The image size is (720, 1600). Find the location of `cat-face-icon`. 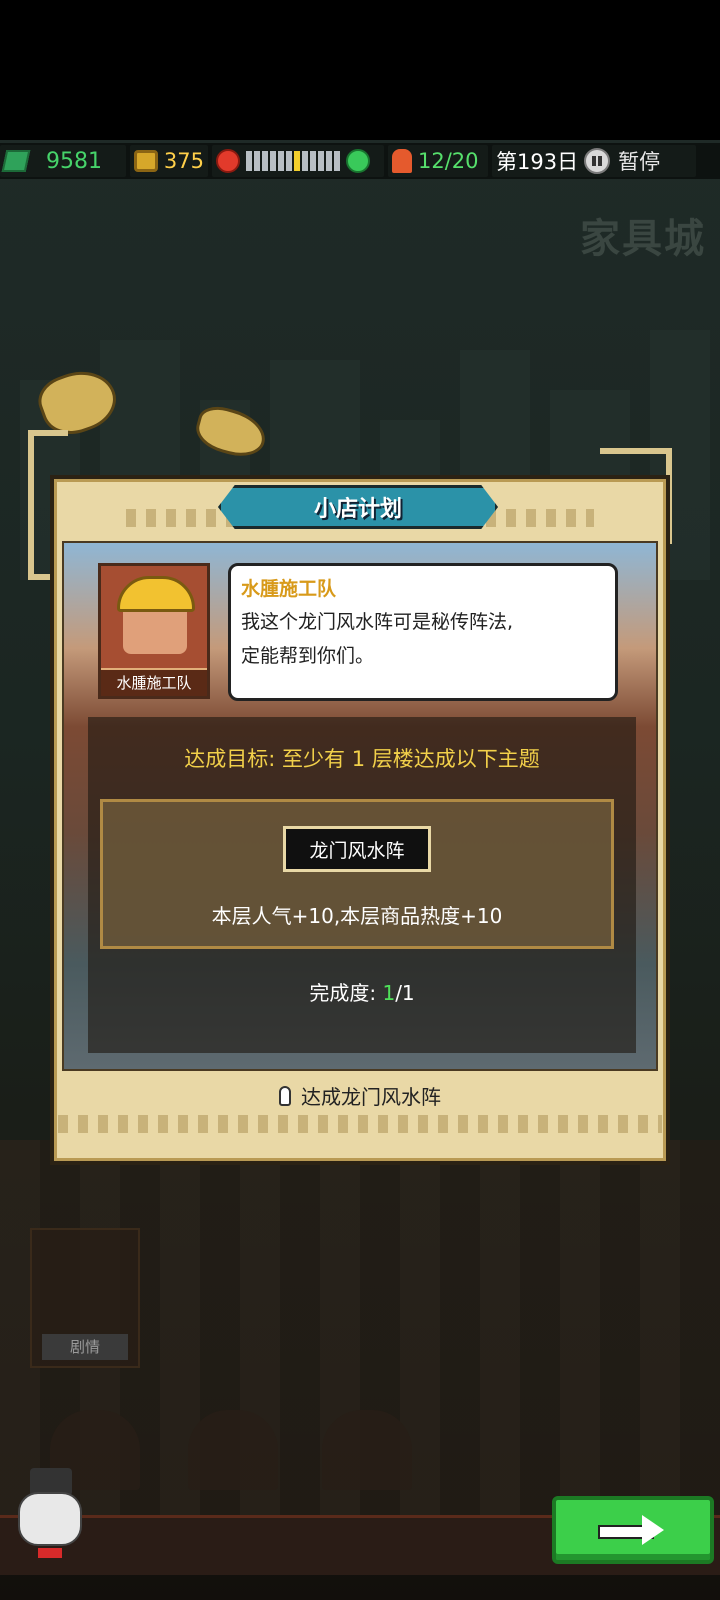

cat-face-icon is located at coordinates (50, 1519).